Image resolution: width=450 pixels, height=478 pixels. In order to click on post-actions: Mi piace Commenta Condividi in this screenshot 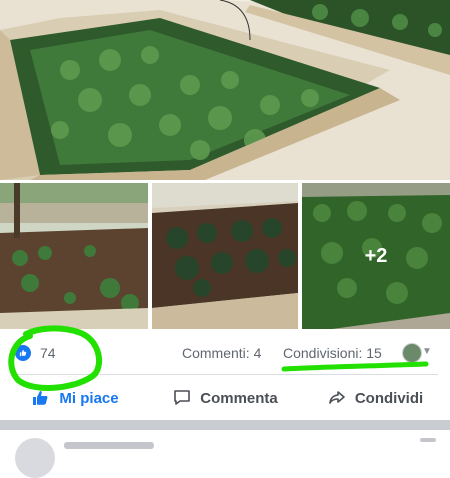, I will do `click(225, 398)`.